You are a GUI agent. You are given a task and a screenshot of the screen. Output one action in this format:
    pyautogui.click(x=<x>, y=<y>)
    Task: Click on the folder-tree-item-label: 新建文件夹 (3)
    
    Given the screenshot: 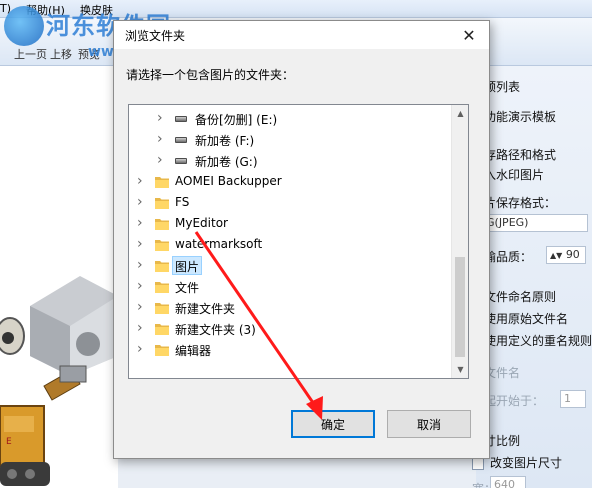 What is the action you would take?
    pyautogui.click(x=215, y=330)
    